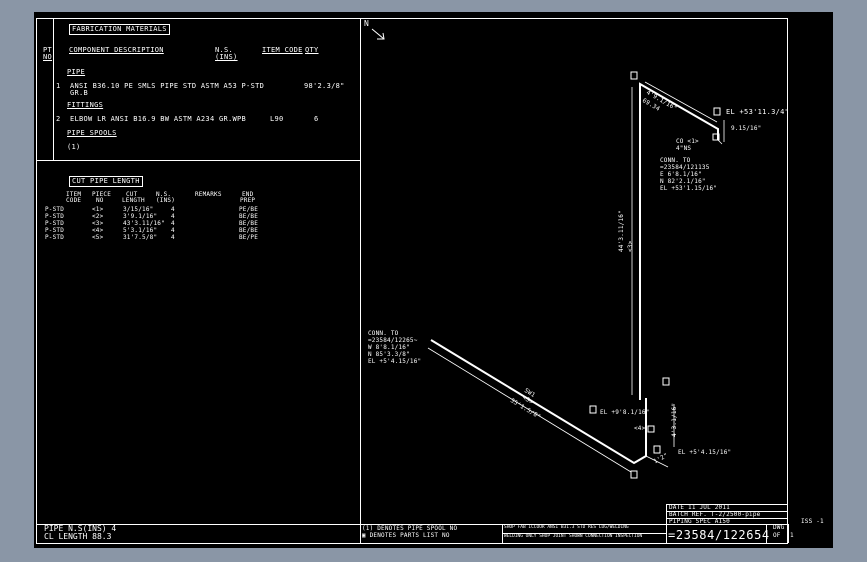 This screenshot has height=562, width=867. What do you see at coordinates (378, 34) in the screenshot?
I see `north-arrow-line` at bounding box center [378, 34].